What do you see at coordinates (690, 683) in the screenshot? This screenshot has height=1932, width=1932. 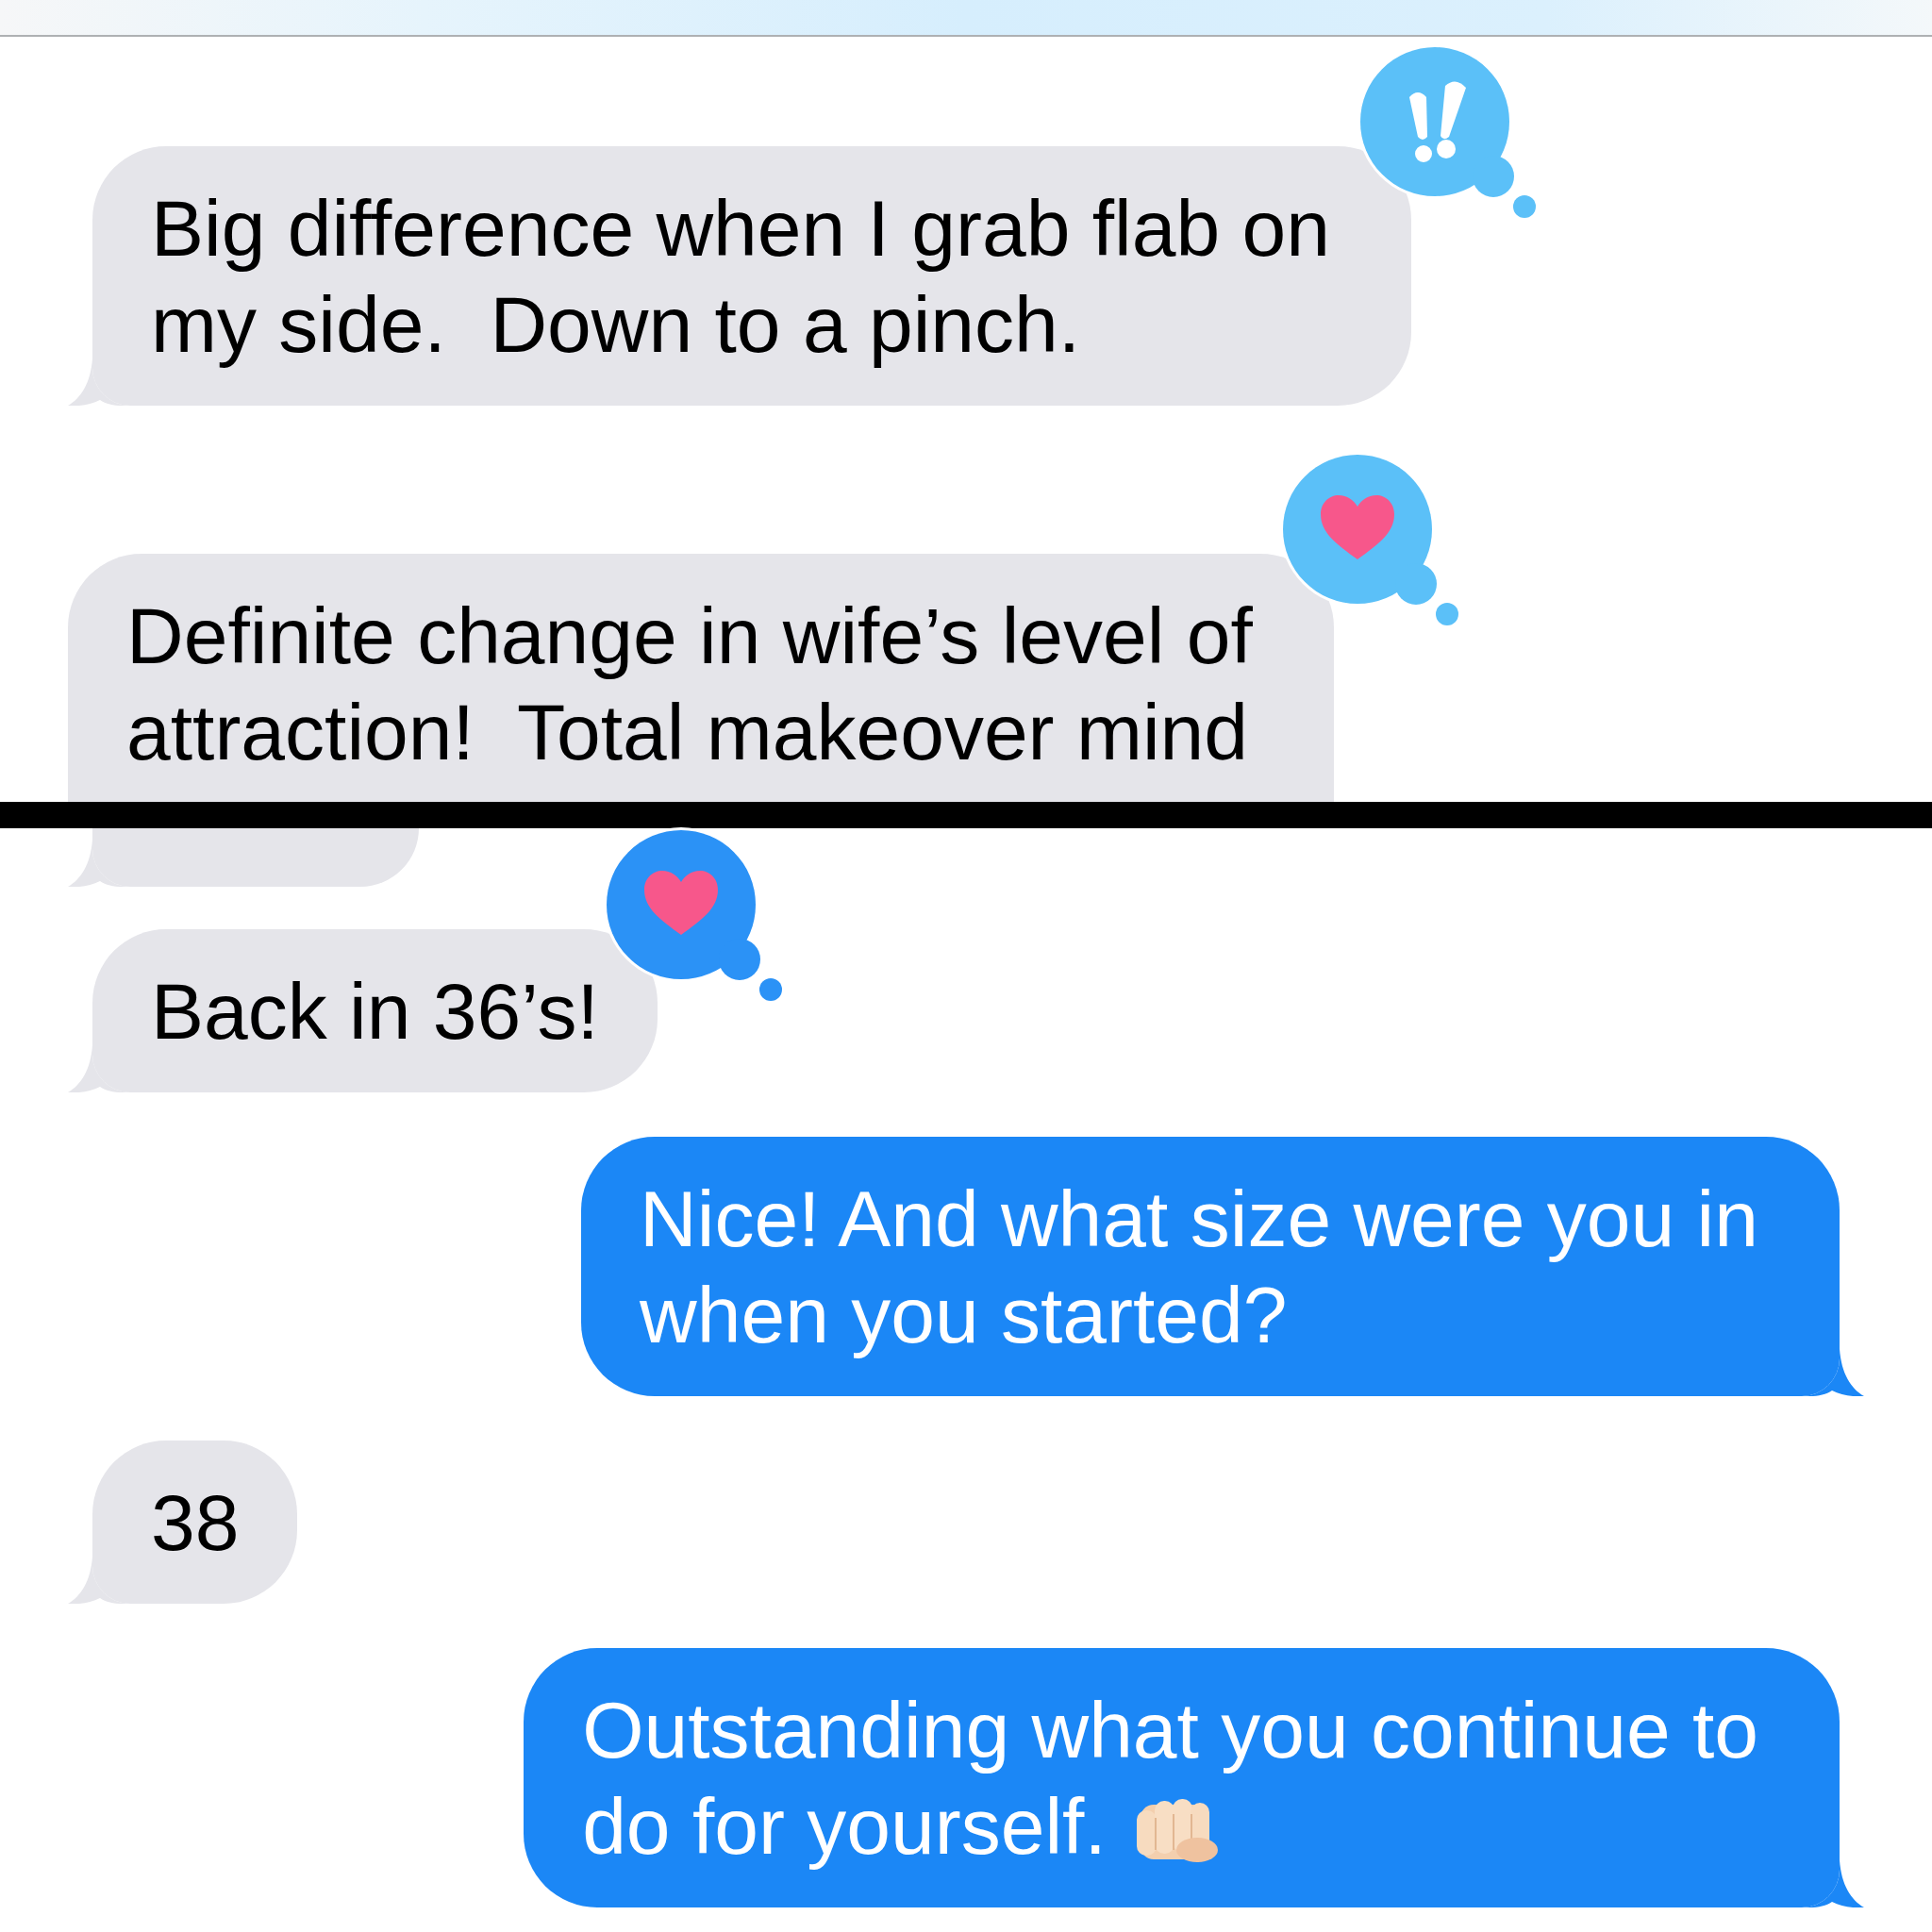 I see `message-text: Definite change in wife’s level of attraction! Total makeover mind` at bounding box center [690, 683].